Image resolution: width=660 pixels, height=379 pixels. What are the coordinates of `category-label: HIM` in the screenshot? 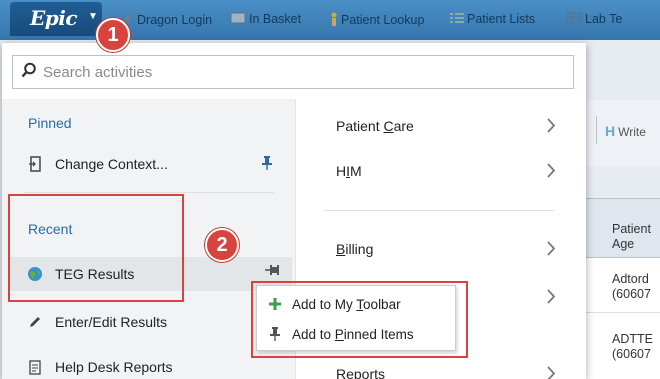 It's located at (349, 171).